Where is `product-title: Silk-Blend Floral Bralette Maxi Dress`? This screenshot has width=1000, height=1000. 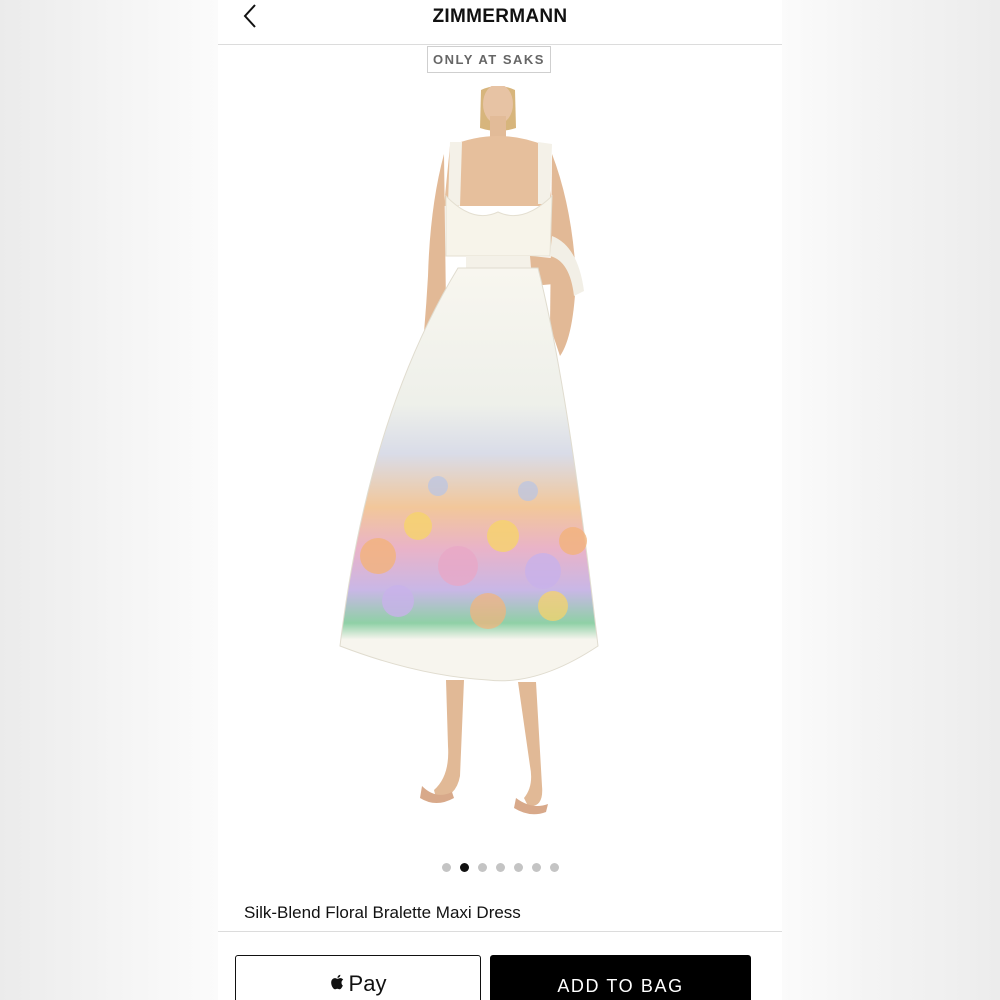
product-title: Silk-Blend Floral Bralette Maxi Dress is located at coordinates (382, 912).